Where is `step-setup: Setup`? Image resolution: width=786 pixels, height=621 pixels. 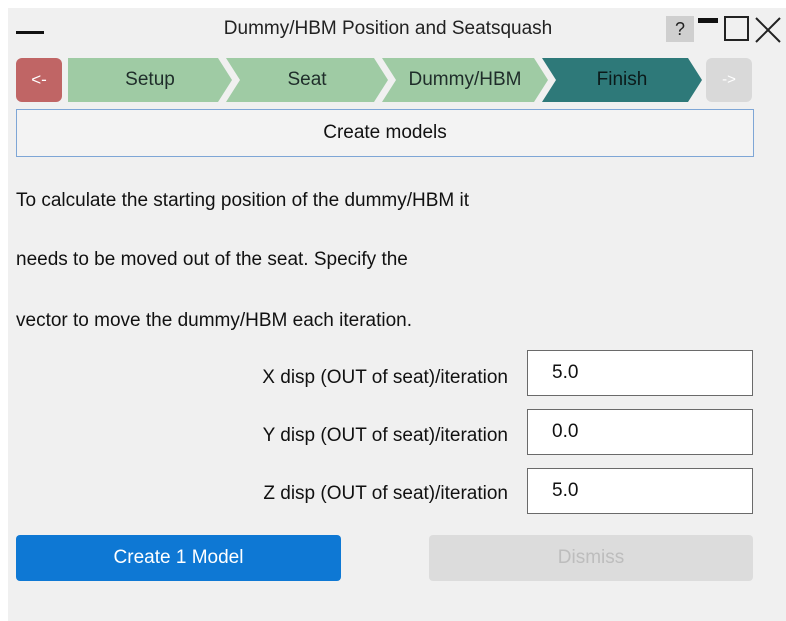 step-setup: Setup is located at coordinates (150, 80).